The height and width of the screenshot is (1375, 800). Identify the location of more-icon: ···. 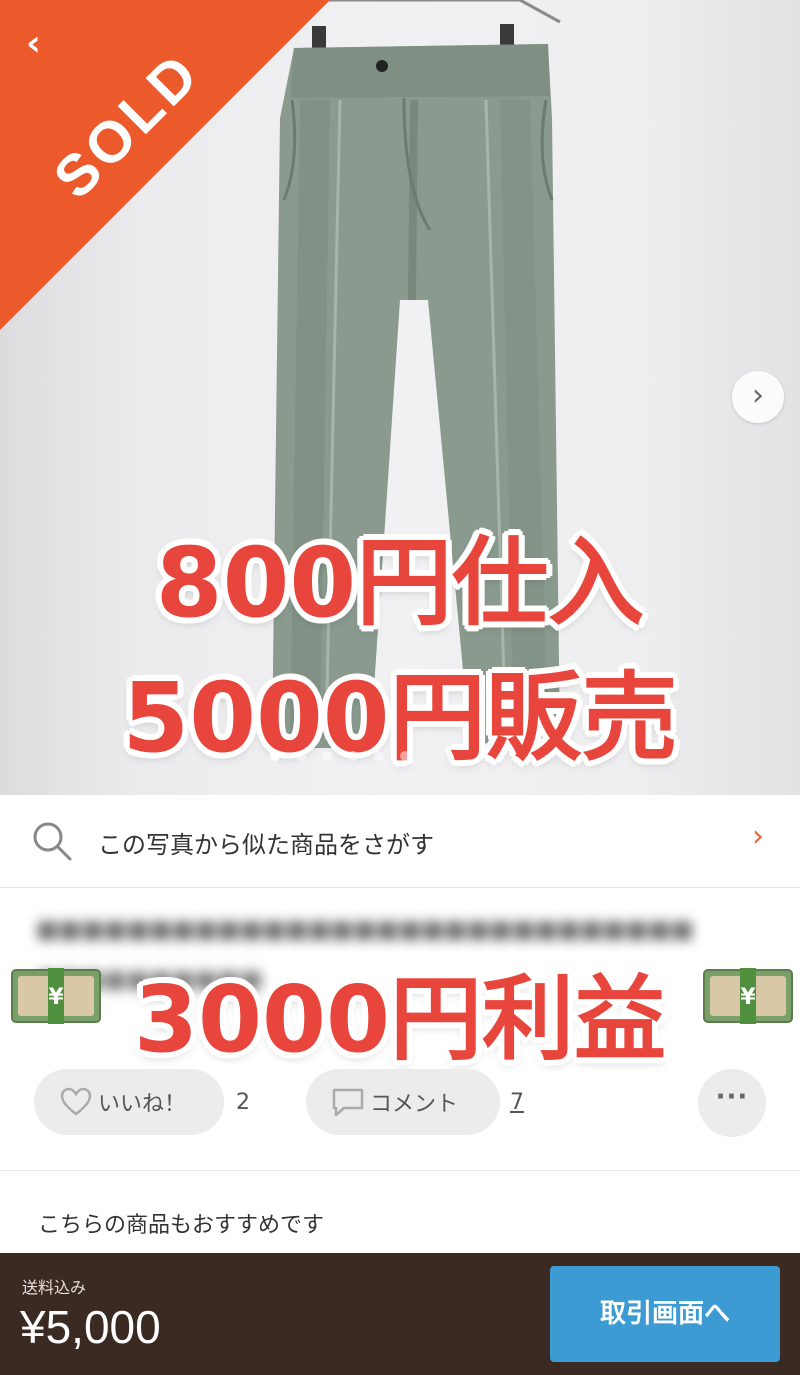
(732, 1097).